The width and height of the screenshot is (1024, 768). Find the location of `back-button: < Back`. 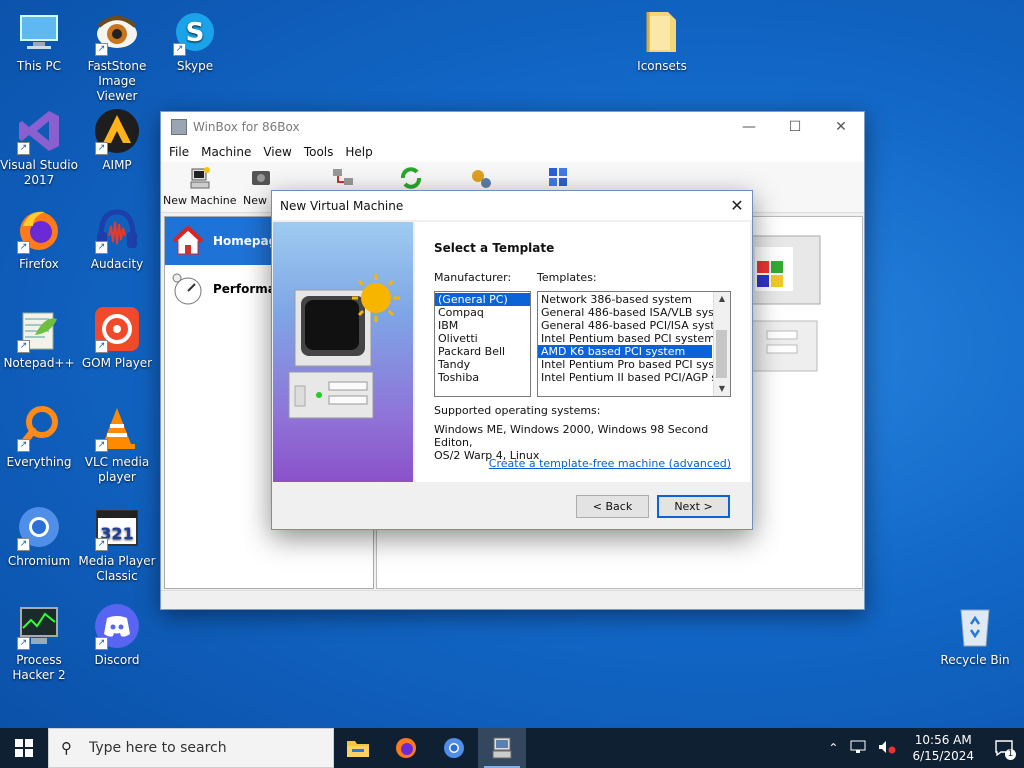

back-button: < Back is located at coordinates (612, 506).